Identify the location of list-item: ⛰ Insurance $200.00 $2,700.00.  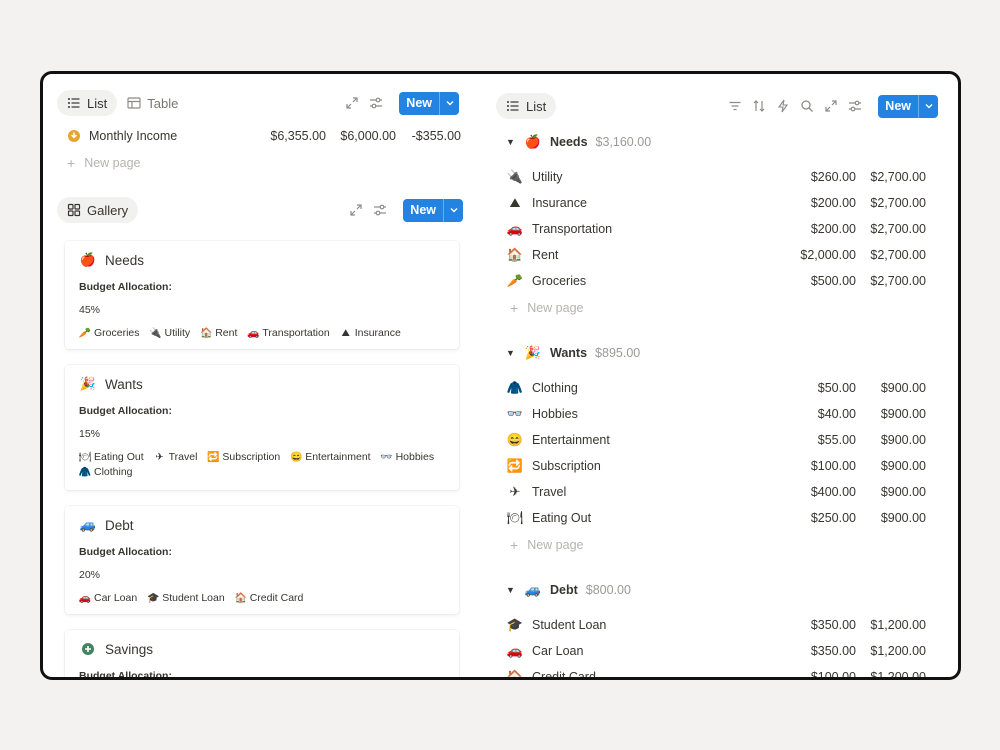
(716, 203).